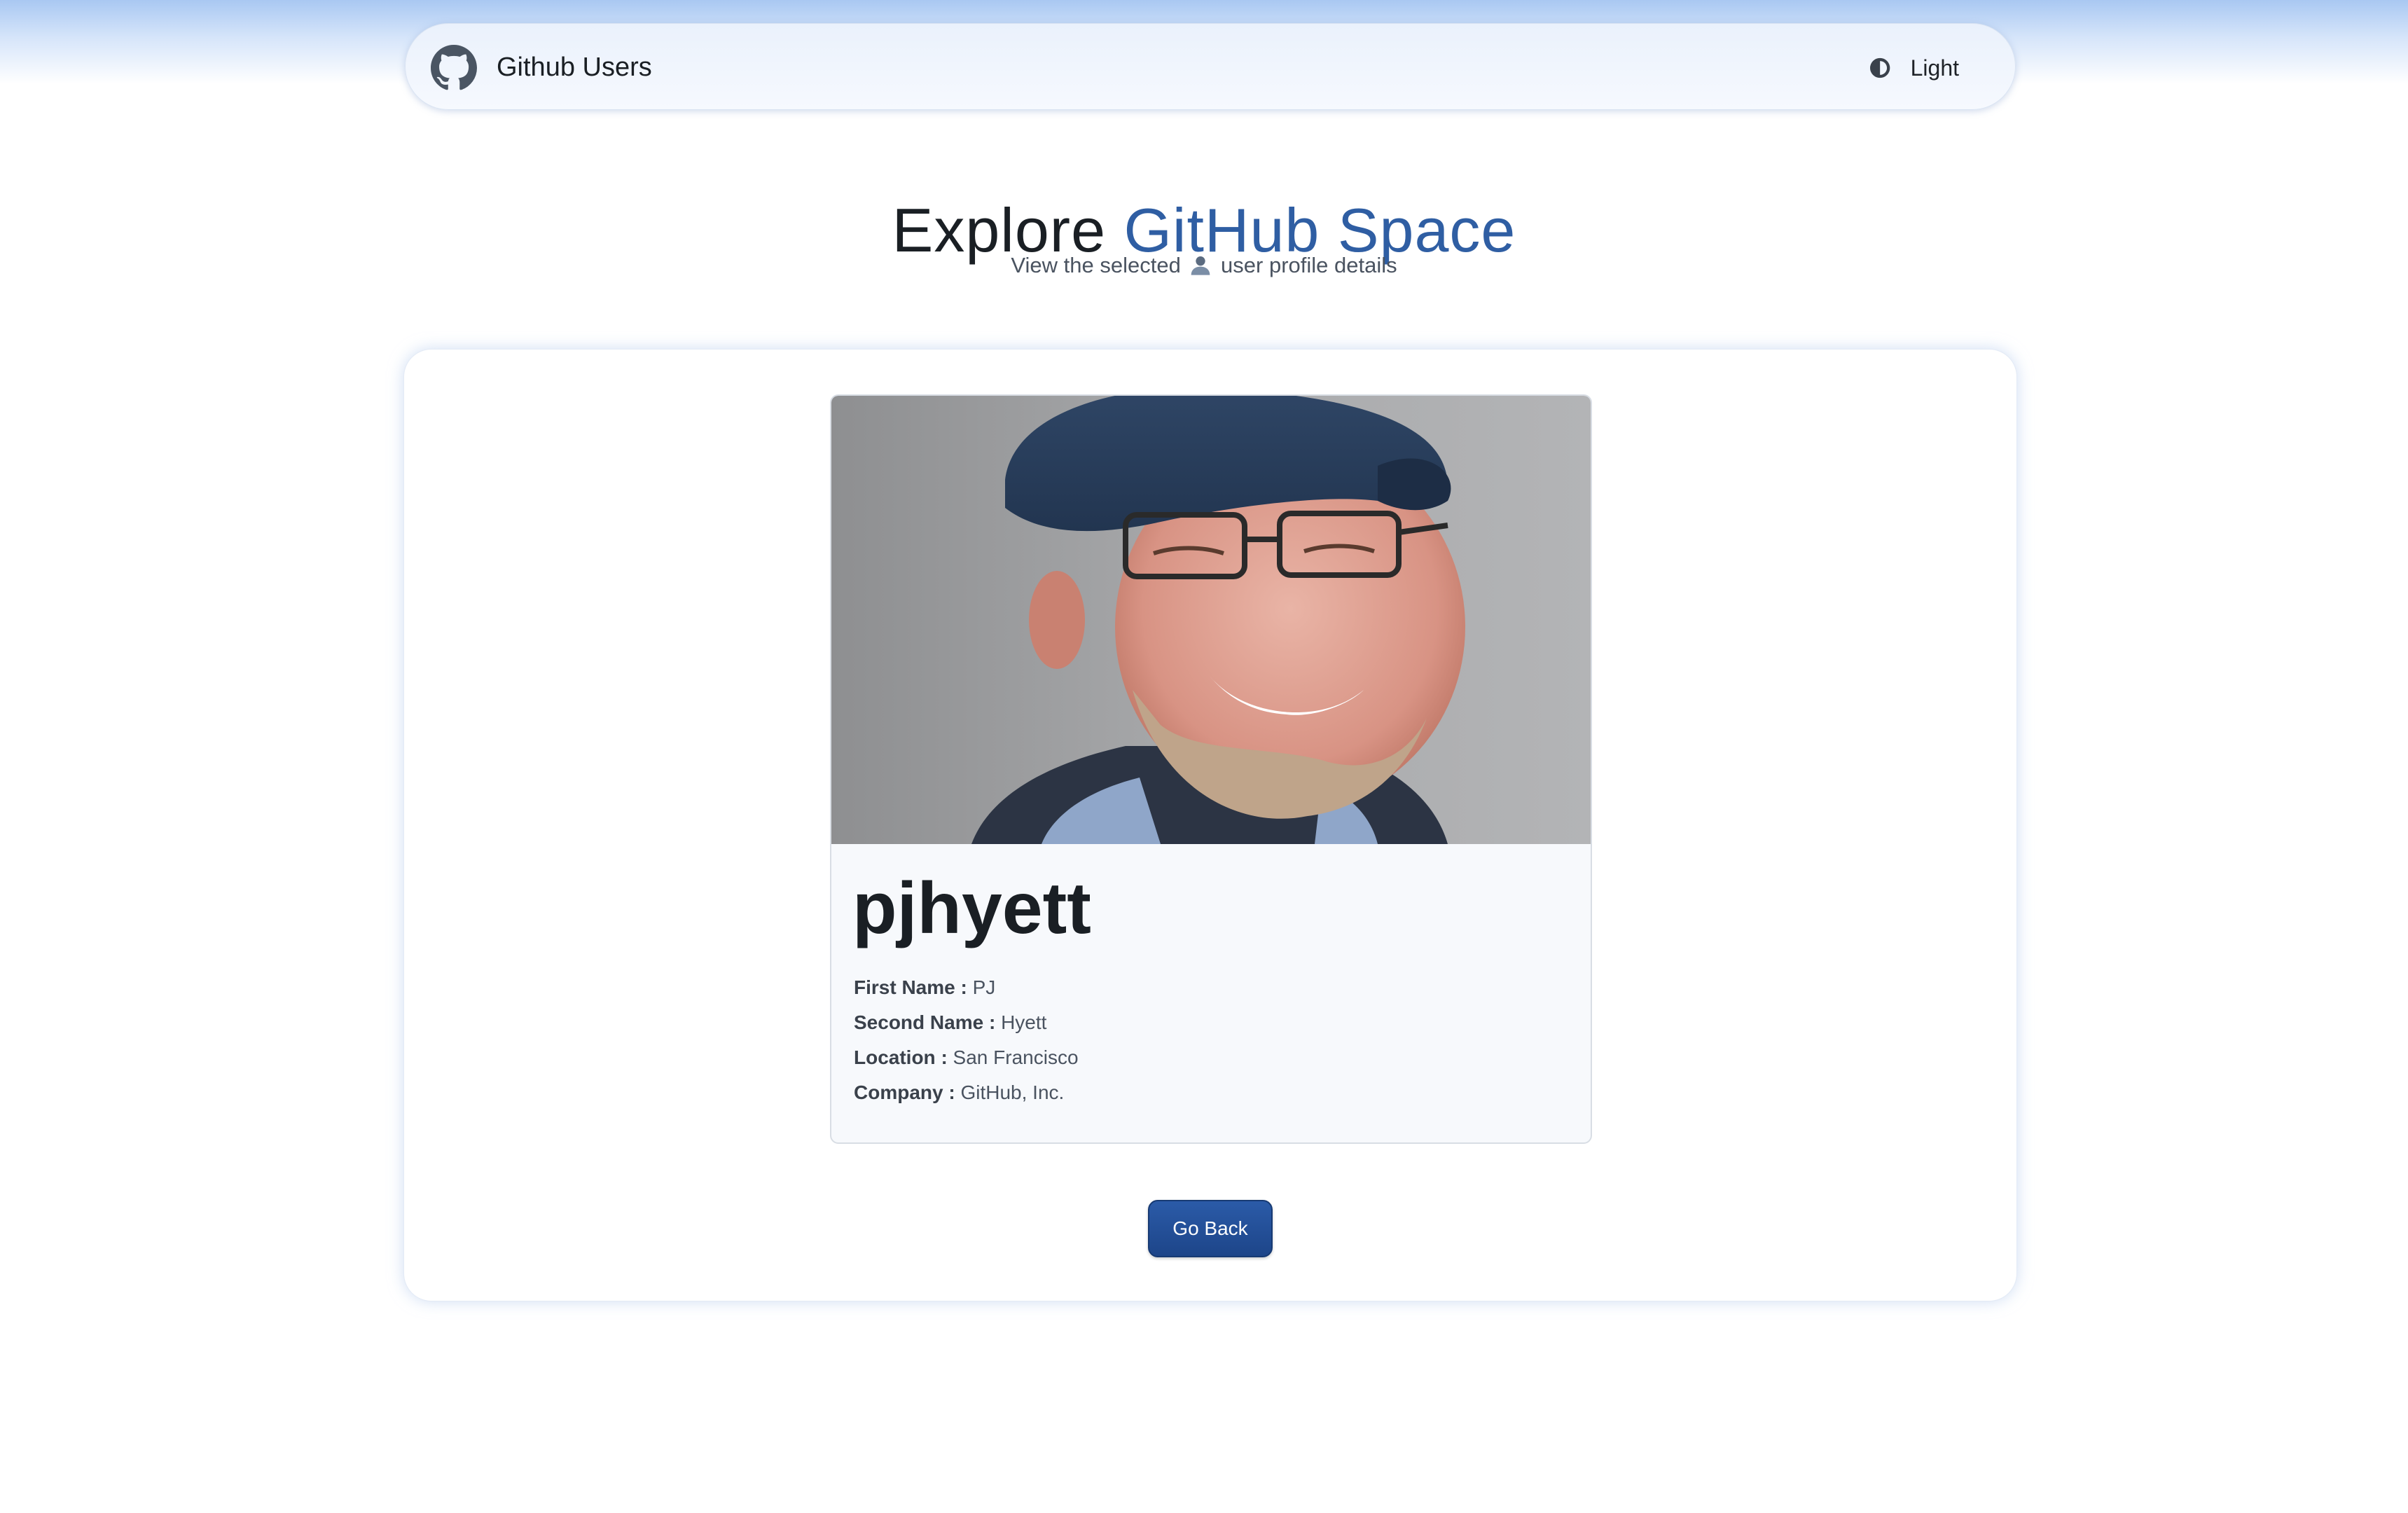 This screenshot has height=1513, width=2408. What do you see at coordinates (904, 1092) in the screenshot?
I see `detail-label: Company :` at bounding box center [904, 1092].